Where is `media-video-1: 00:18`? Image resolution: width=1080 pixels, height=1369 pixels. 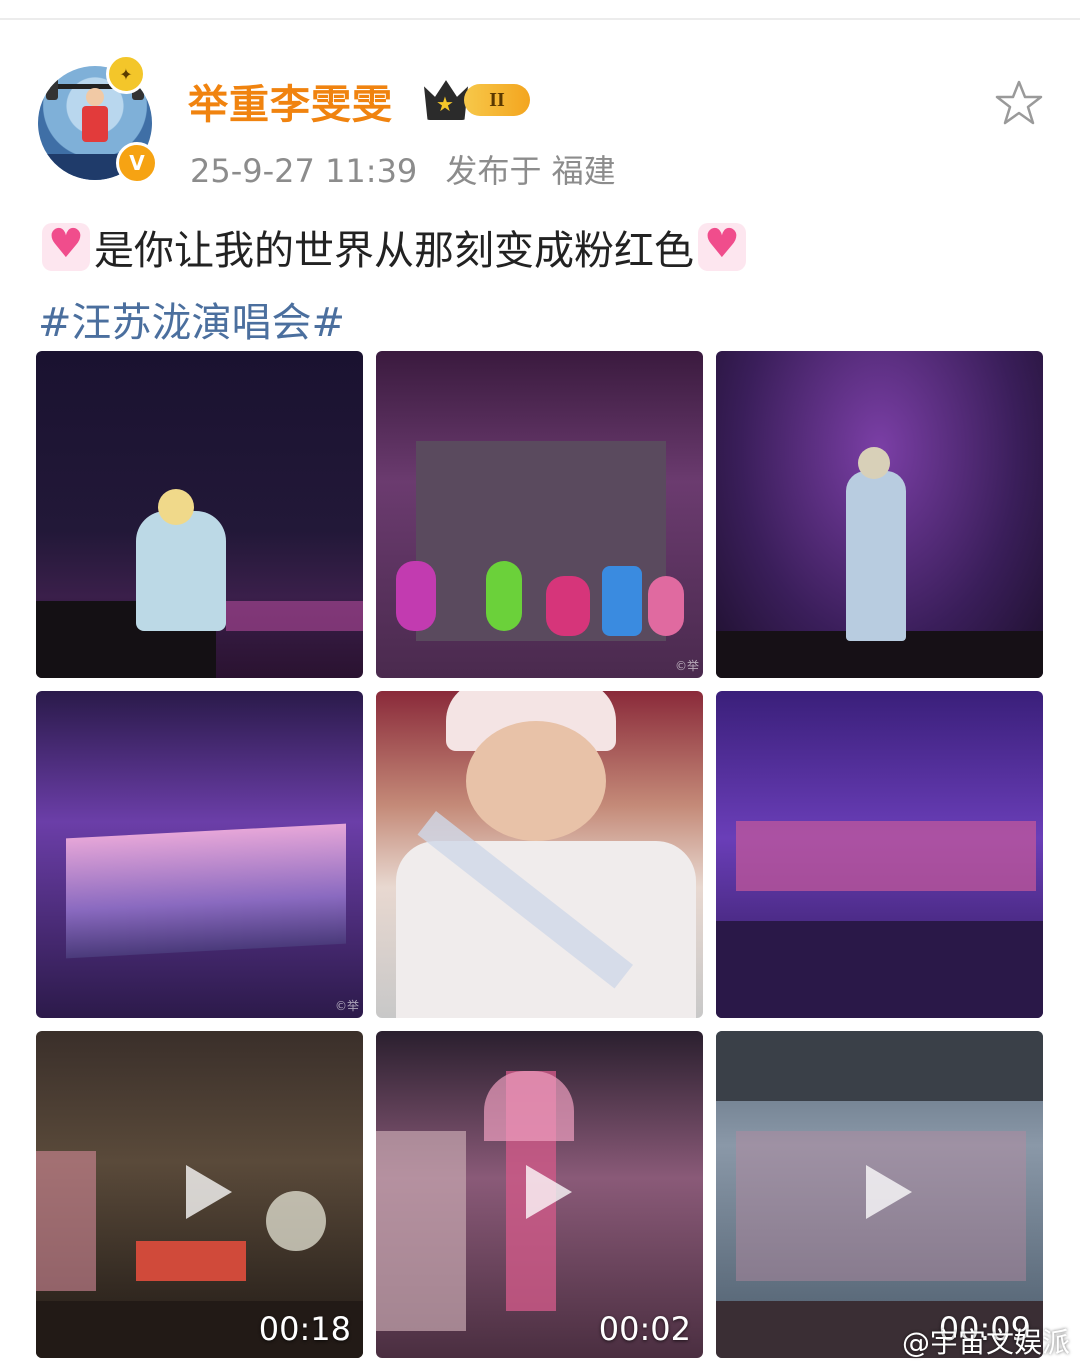 media-video-1: 00:18 is located at coordinates (199, 1194).